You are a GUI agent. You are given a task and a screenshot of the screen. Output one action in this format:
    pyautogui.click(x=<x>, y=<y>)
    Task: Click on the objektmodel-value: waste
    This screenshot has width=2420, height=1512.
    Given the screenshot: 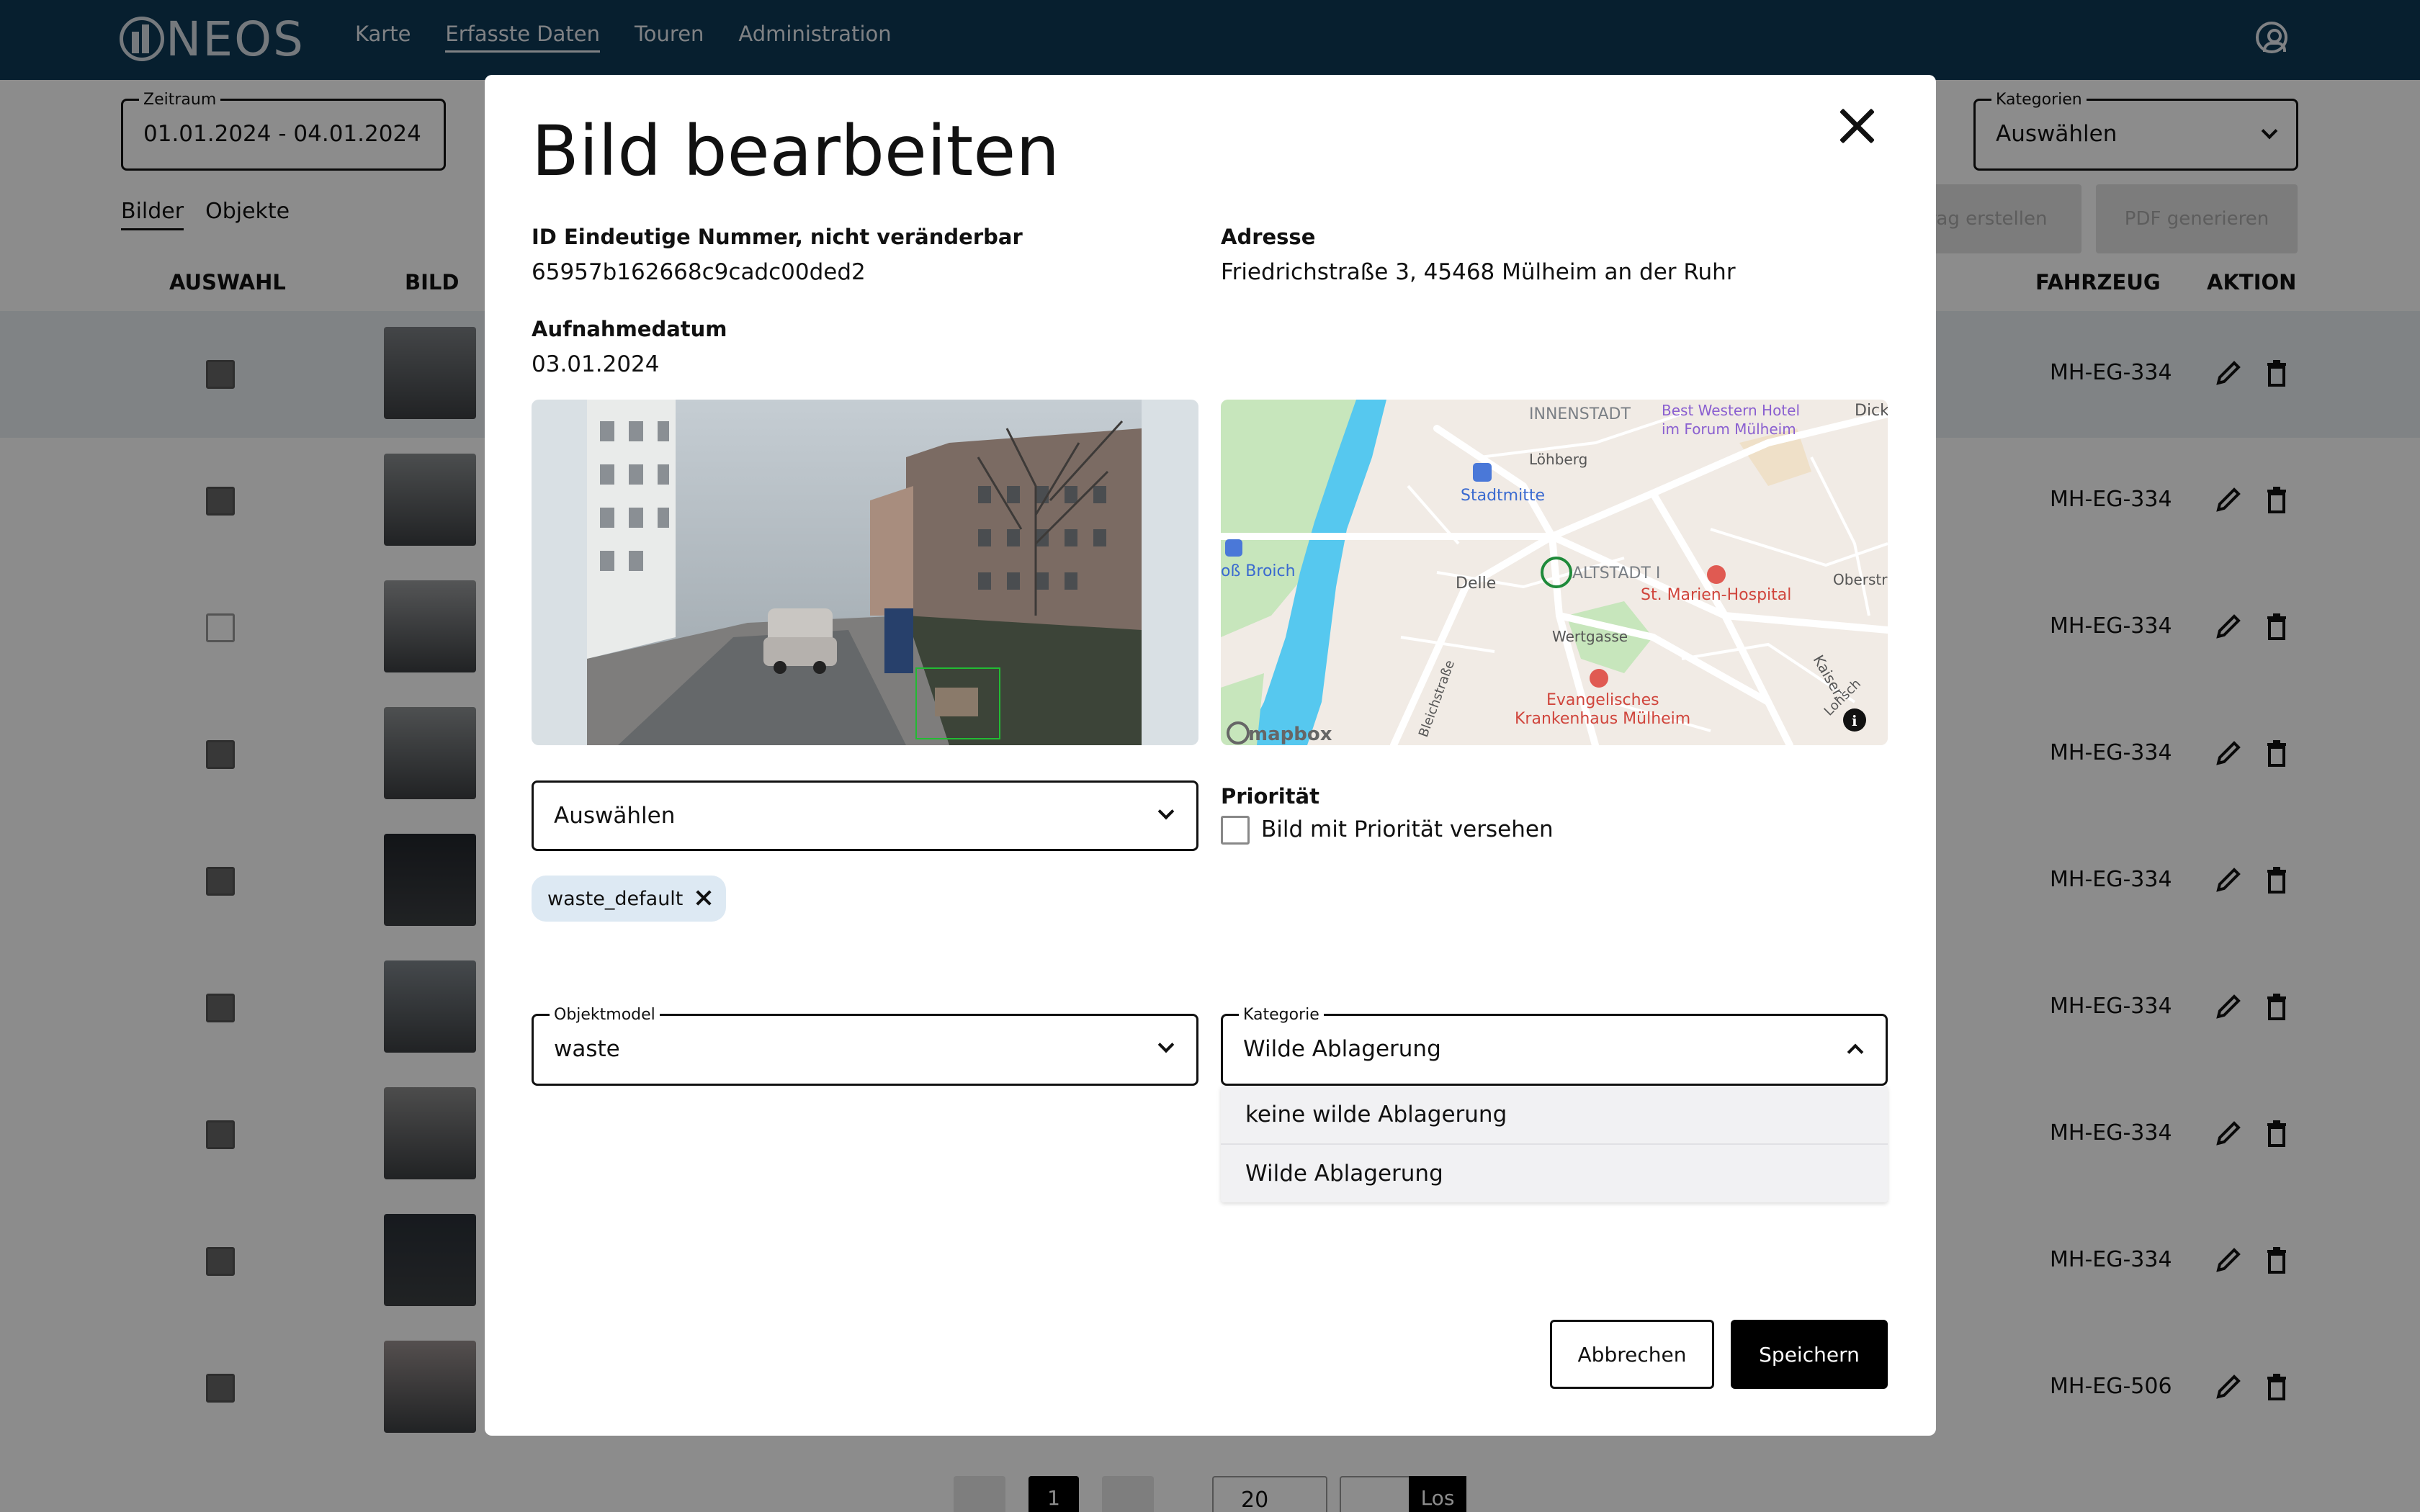 What is the action you would take?
    pyautogui.click(x=587, y=1049)
    